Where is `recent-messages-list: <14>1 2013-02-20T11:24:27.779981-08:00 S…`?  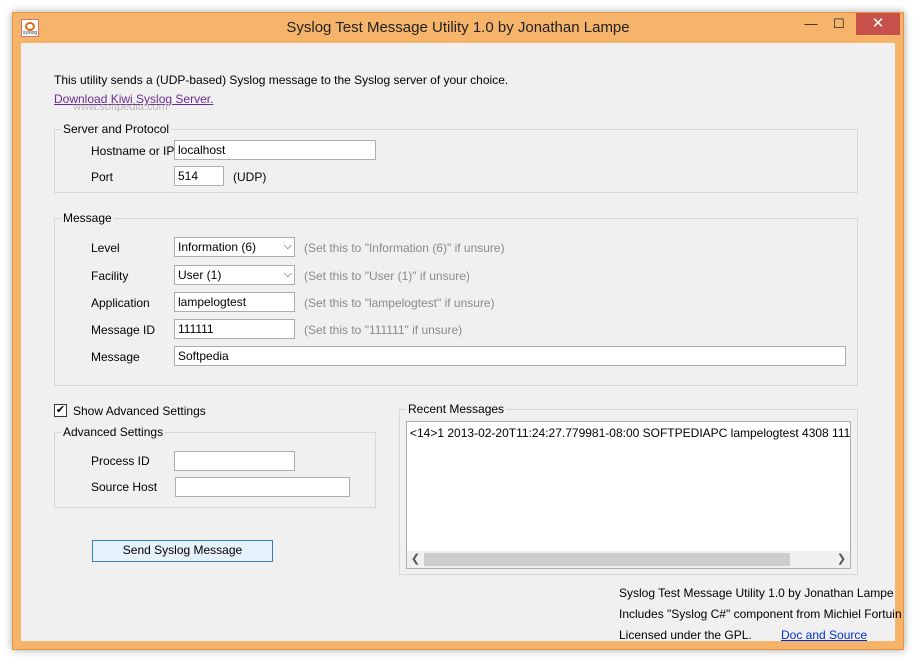
recent-messages-list: <14>1 2013-02-20T11:24:27.779981-08:00 S… is located at coordinates (628, 495).